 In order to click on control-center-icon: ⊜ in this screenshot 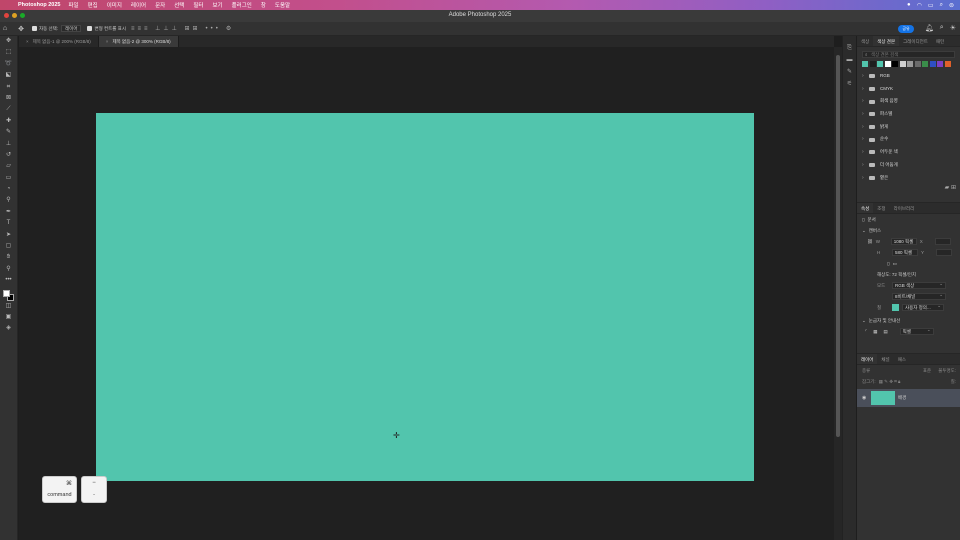, I will do `click(951, 5)`.